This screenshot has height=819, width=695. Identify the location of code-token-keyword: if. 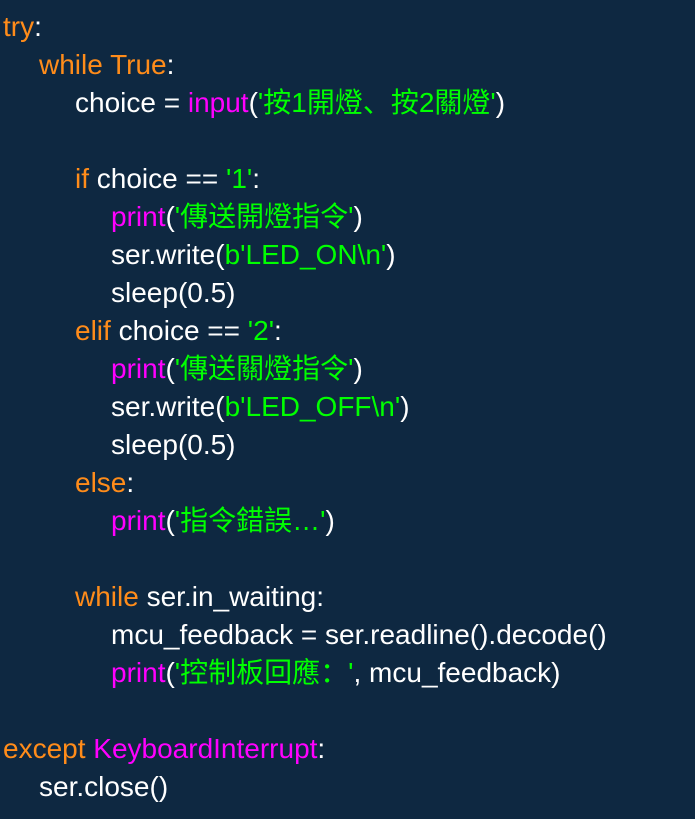
(82, 178).